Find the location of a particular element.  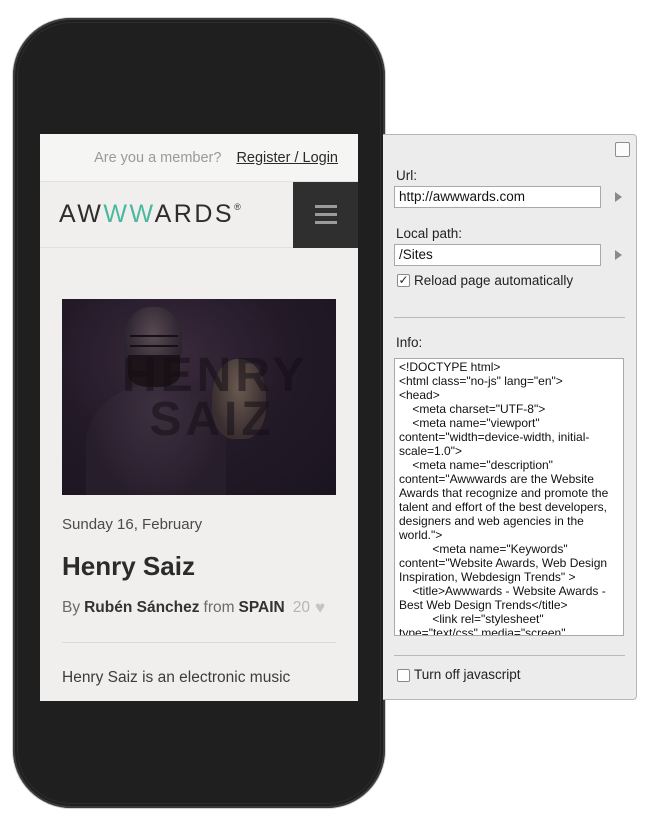

url-go-arrow-icon is located at coordinates (618, 197).